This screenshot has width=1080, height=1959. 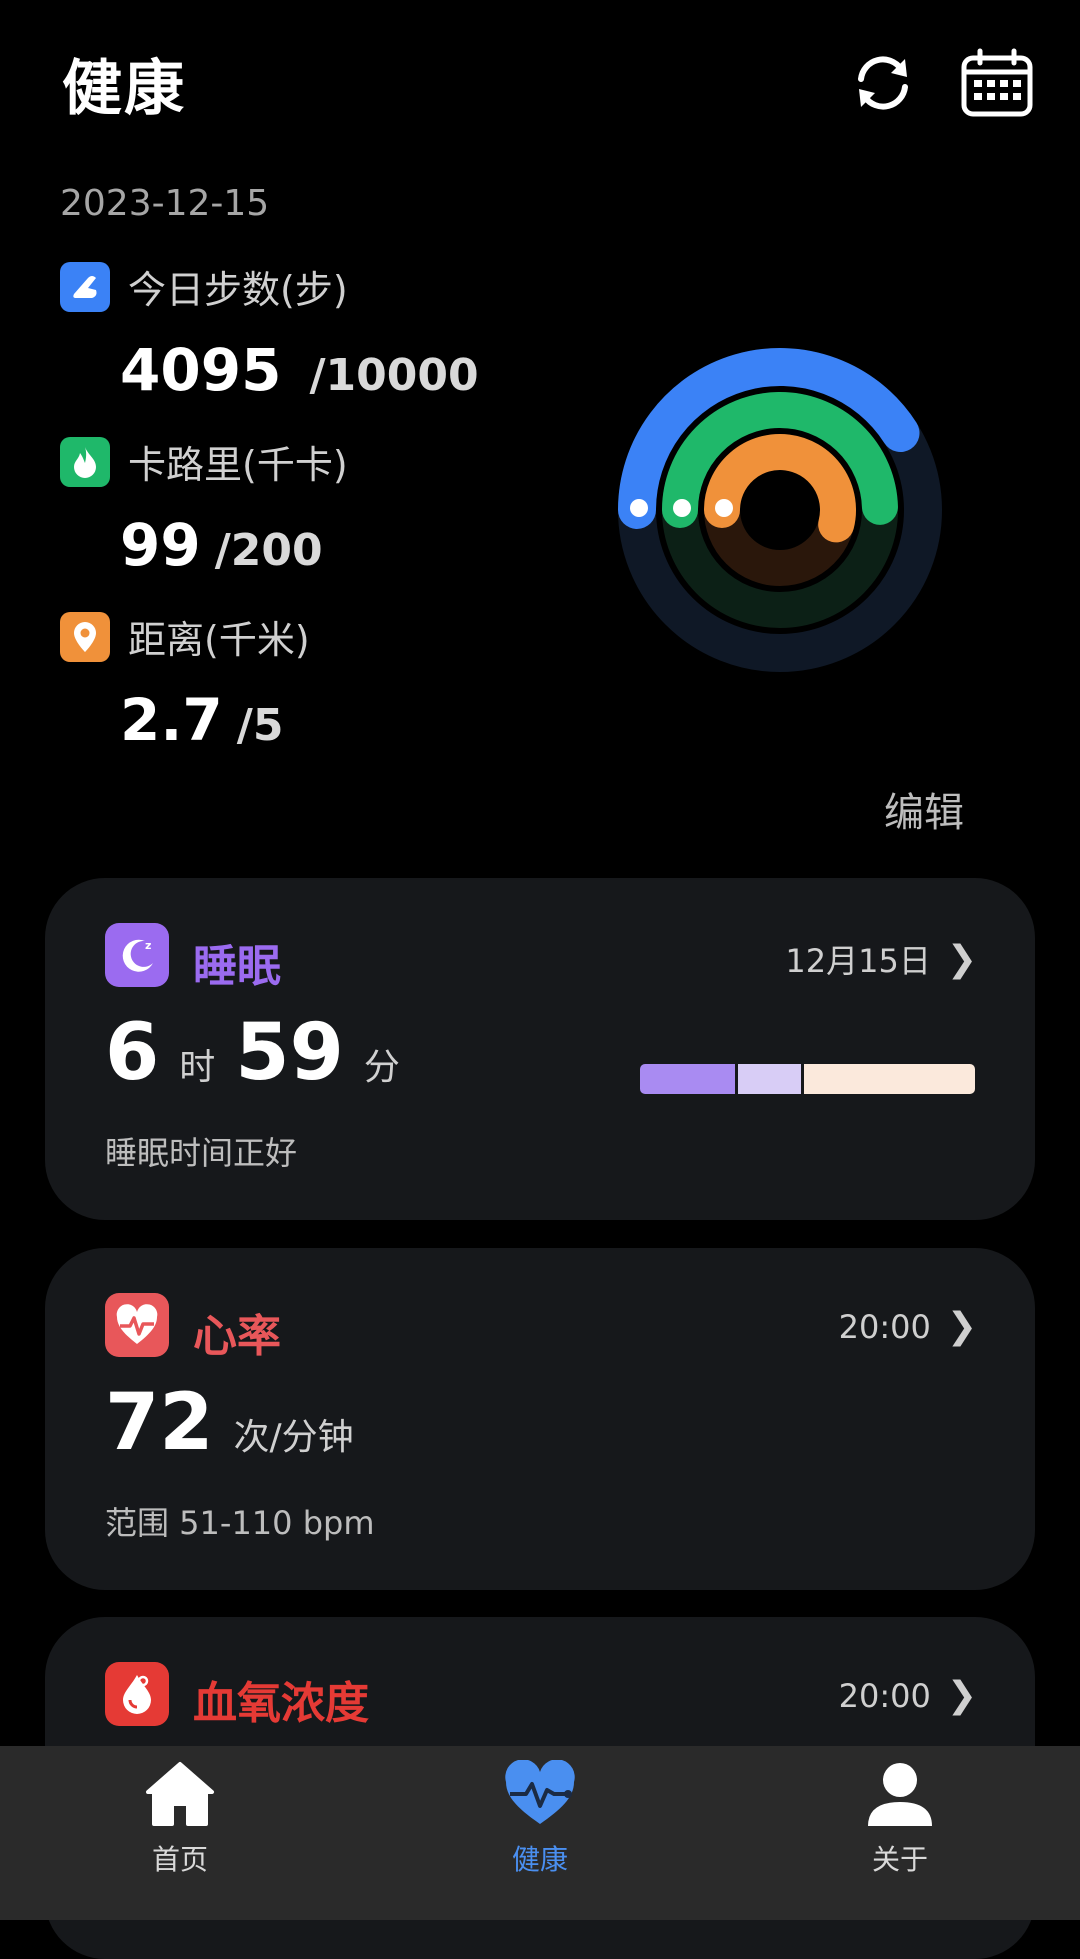 What do you see at coordinates (780, 488) in the screenshot?
I see `distance-ring-progress` at bounding box center [780, 488].